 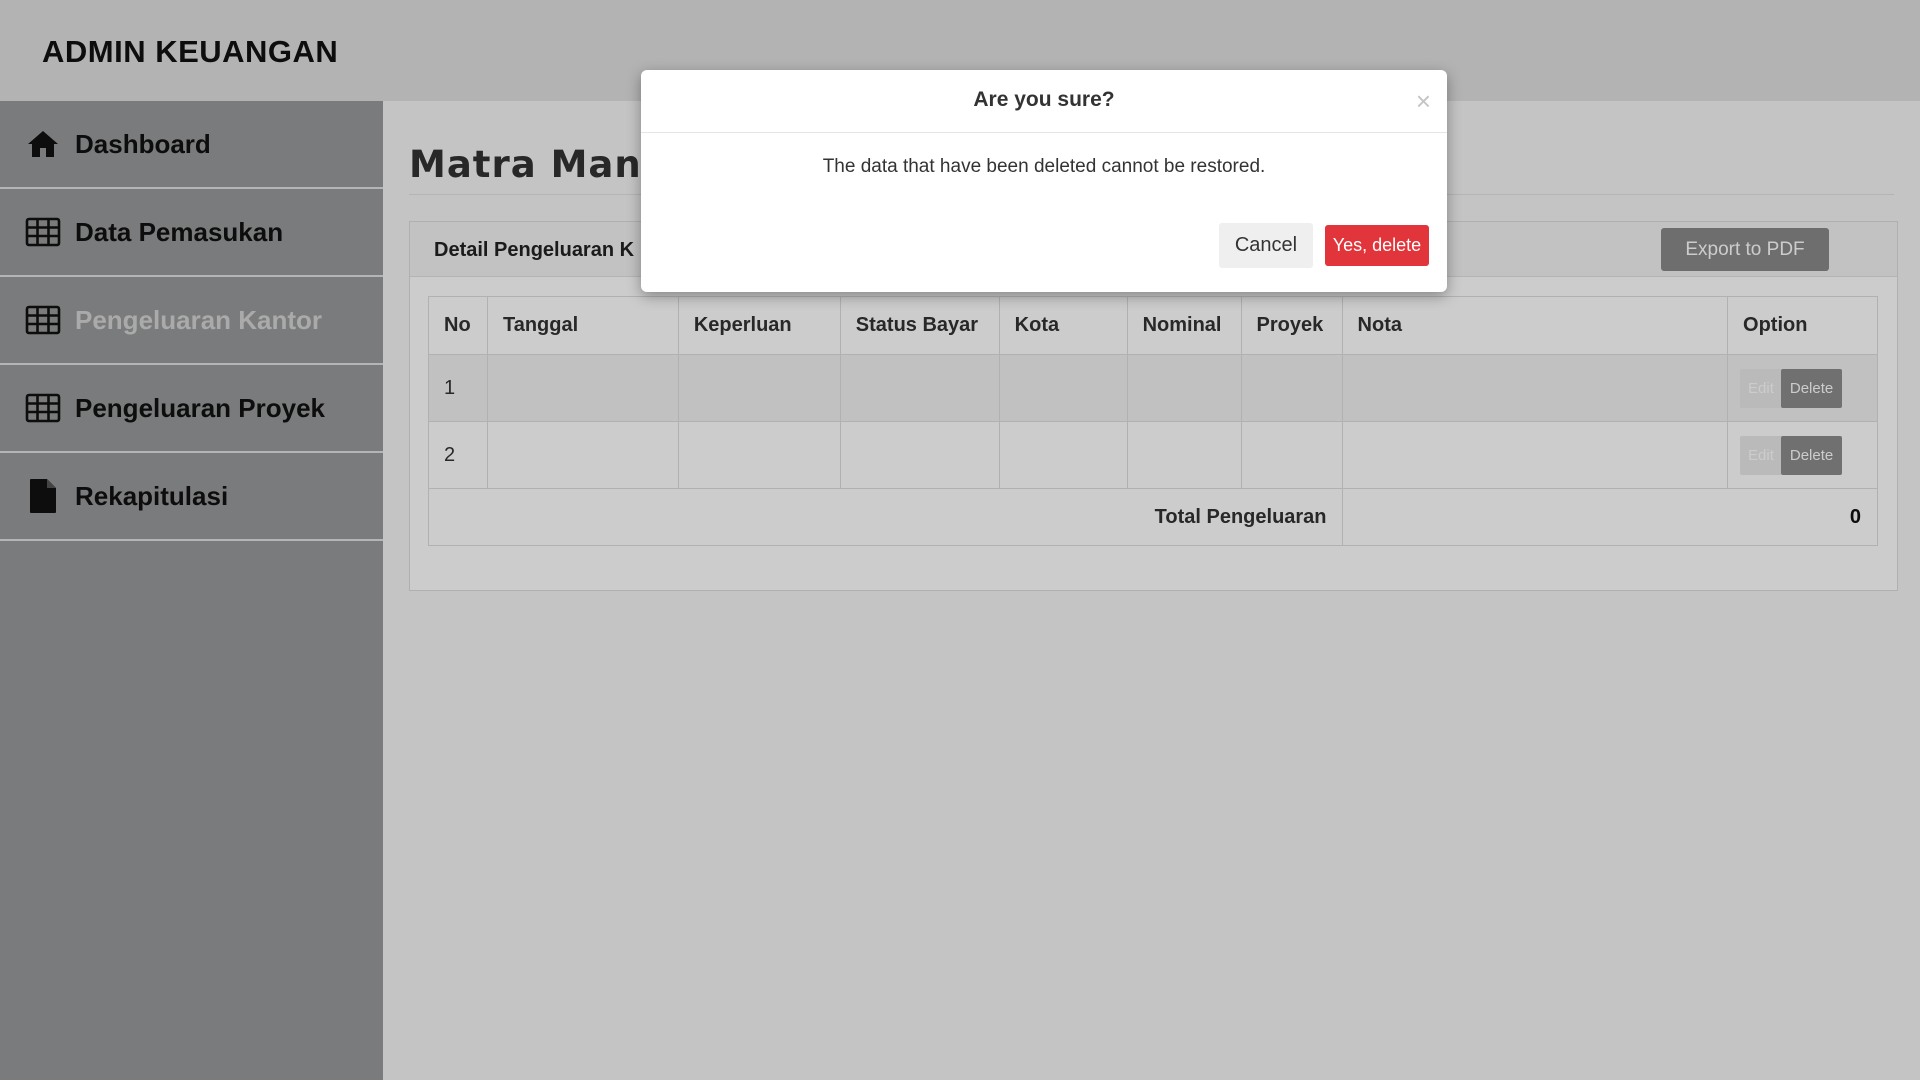 What do you see at coordinates (1266, 245) in the screenshot?
I see `cancel-button: Cancel` at bounding box center [1266, 245].